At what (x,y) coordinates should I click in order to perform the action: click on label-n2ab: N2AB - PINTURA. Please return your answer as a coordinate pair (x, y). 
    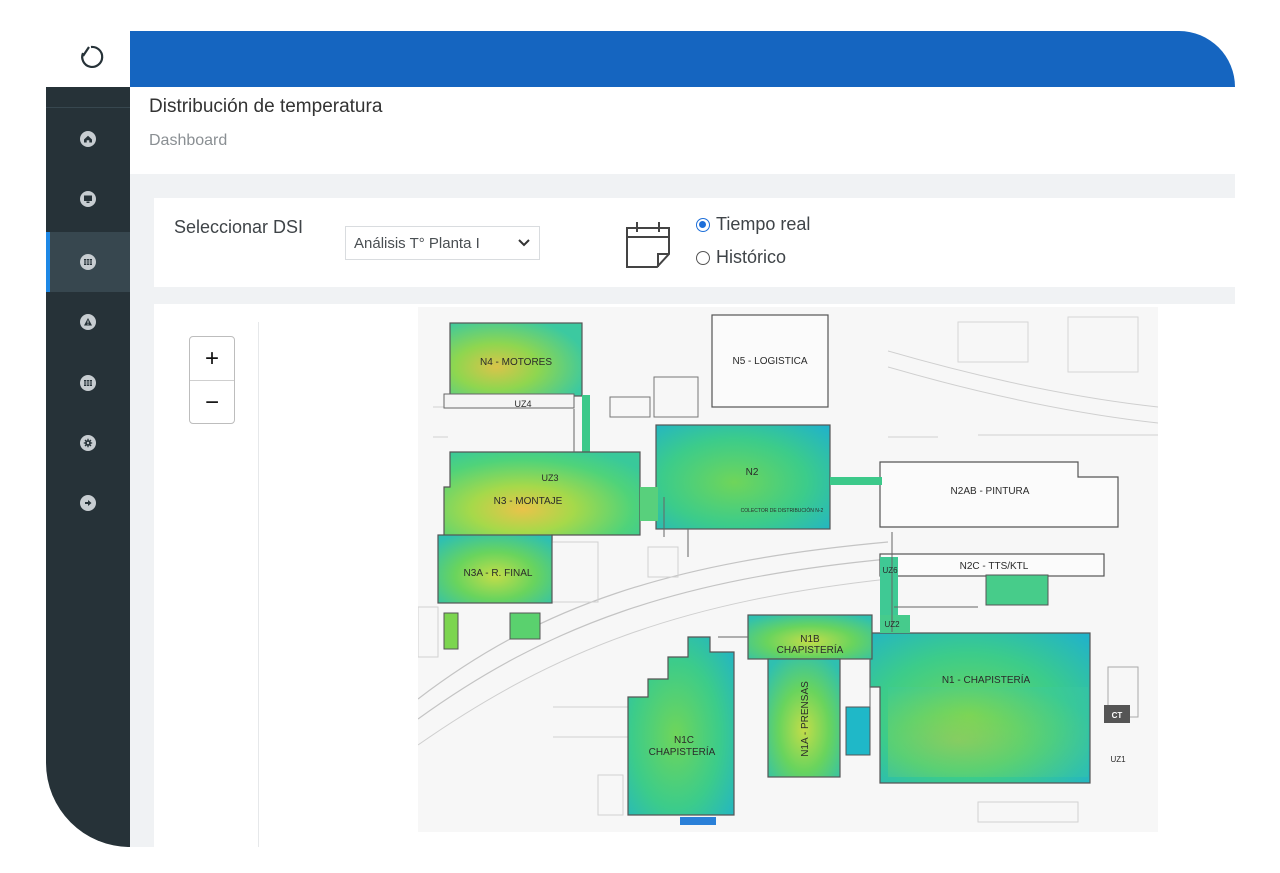
    Looking at the image, I should click on (990, 491).